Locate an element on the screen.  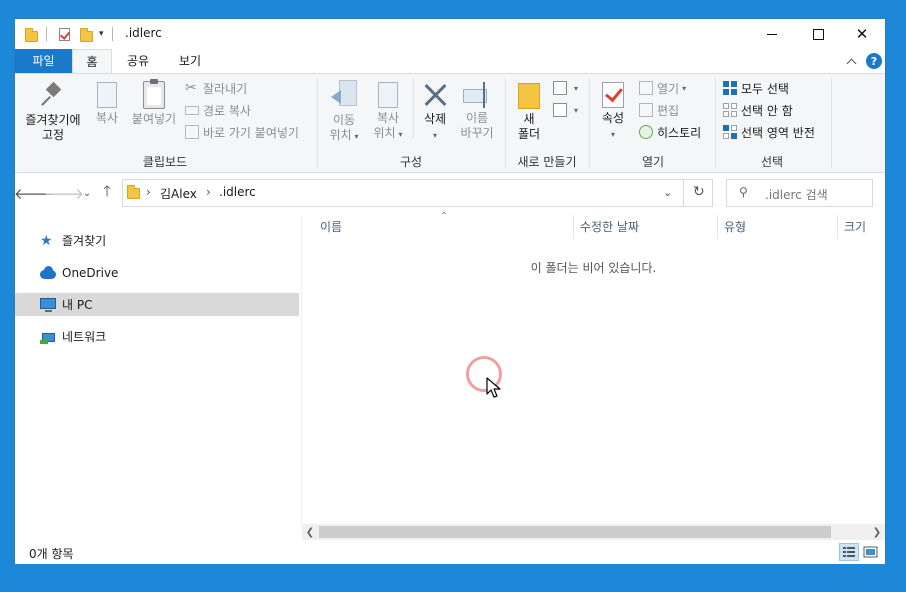
new-item-button: ▾ is located at coordinates (565, 88).